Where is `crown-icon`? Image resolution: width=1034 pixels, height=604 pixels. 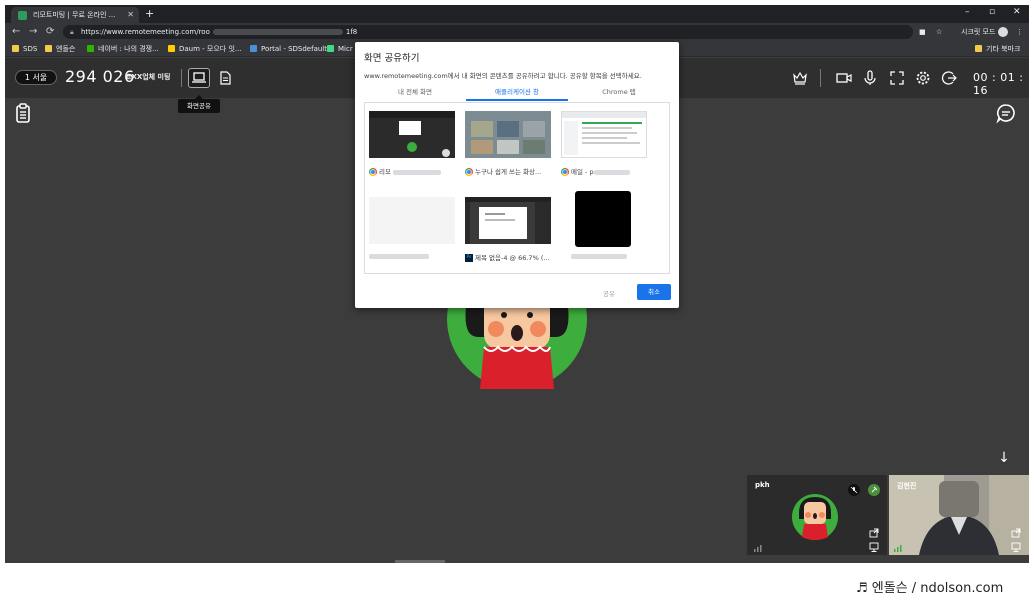
crown-icon is located at coordinates (800, 78).